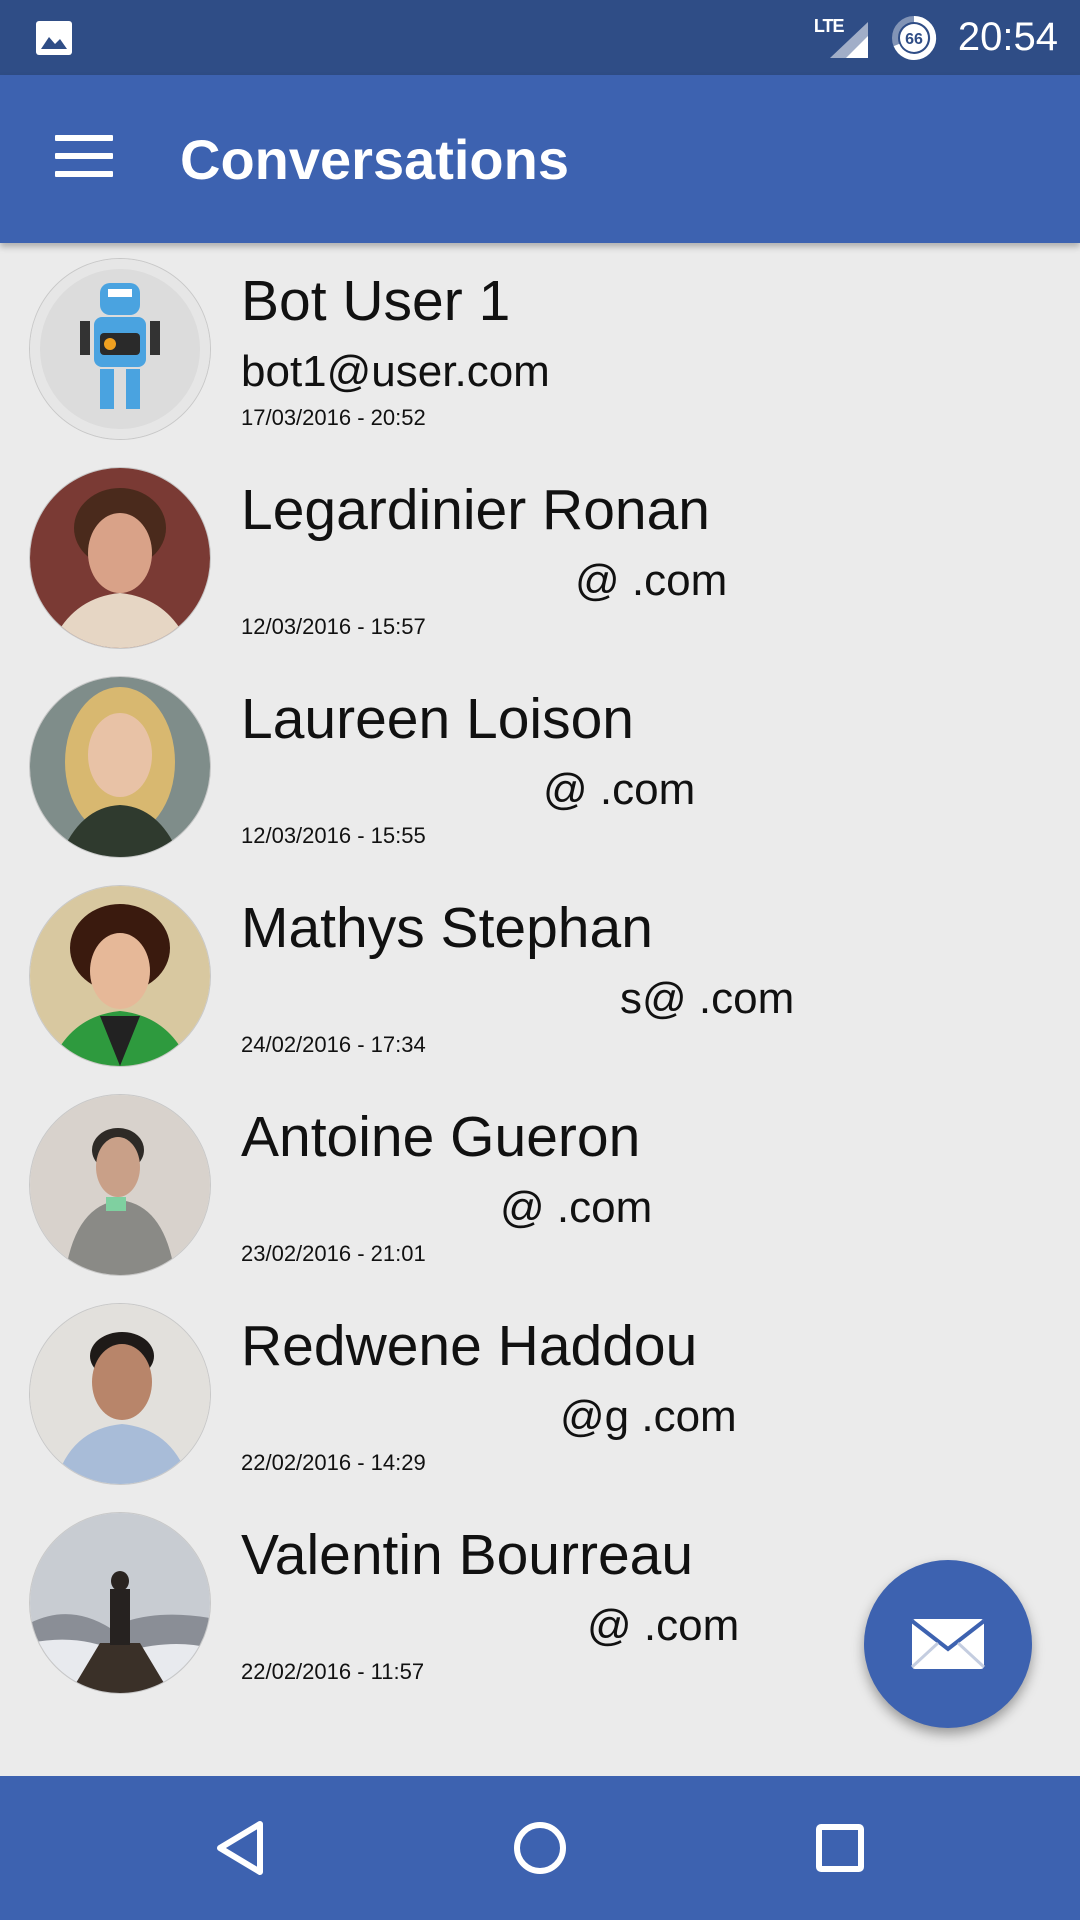 The width and height of the screenshot is (1080, 1920). Describe the element at coordinates (437, 719) in the screenshot. I see `contact-name: Laureen Loison` at that location.